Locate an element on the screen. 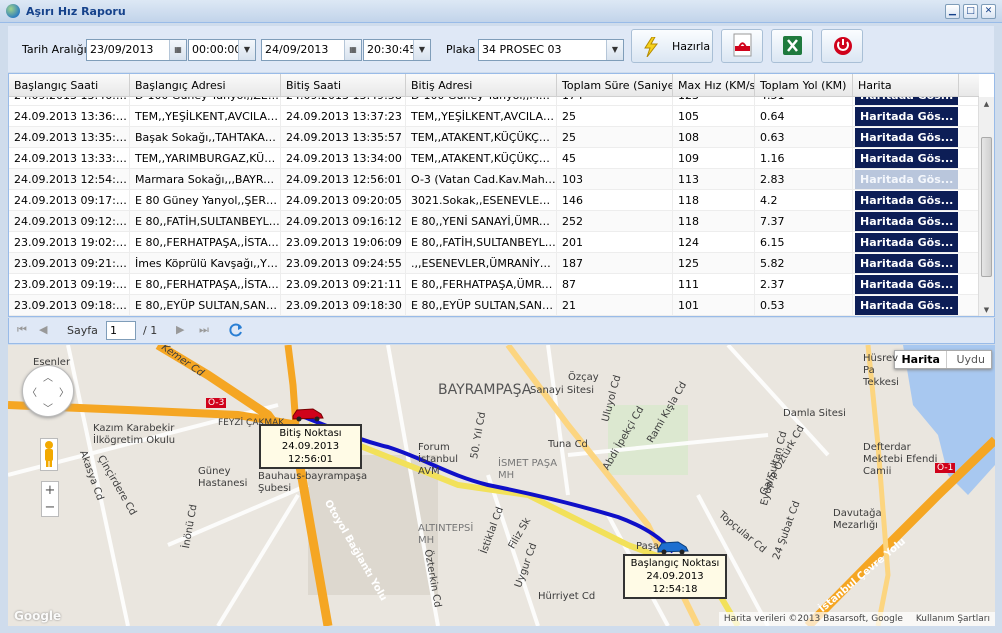 This screenshot has width=1002, height=633. pan-up-icon: ︿ is located at coordinates (48, 376).